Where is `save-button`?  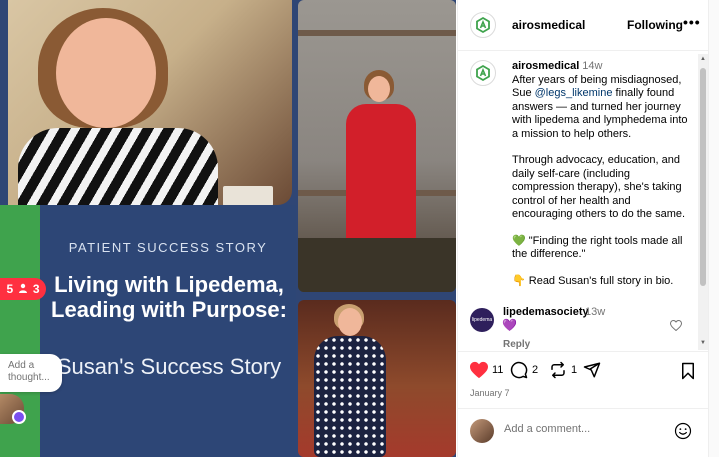
save-button is located at coordinates (688, 371).